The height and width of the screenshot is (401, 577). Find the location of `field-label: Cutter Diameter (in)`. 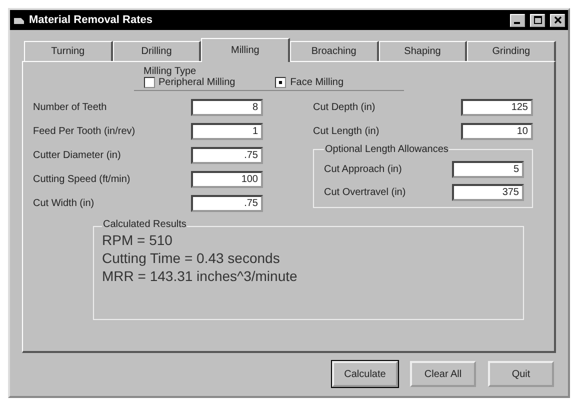

field-label: Cutter Diameter (in) is located at coordinates (77, 155).